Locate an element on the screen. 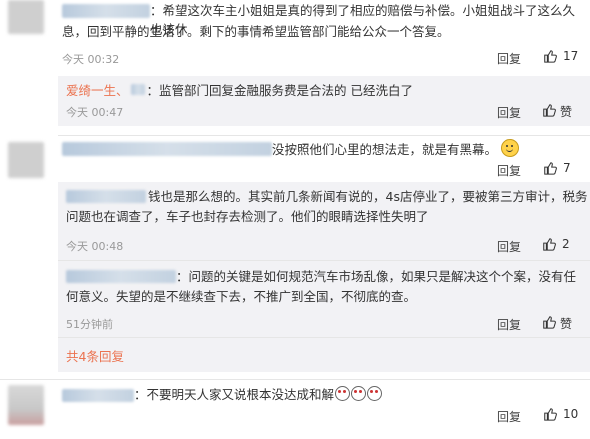  like-button: 7 is located at coordinates (557, 169).